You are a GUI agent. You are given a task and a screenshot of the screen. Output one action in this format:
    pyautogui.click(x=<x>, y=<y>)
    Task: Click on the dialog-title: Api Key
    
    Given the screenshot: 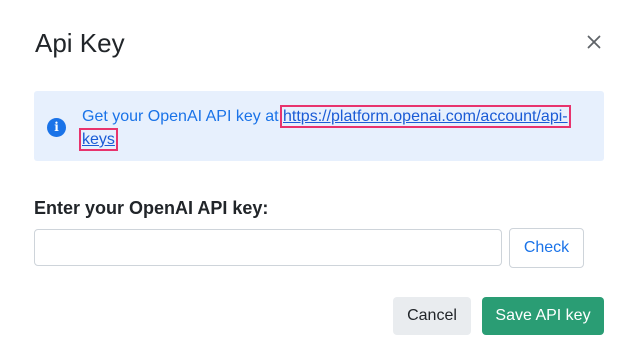 What is the action you would take?
    pyautogui.click(x=80, y=43)
    